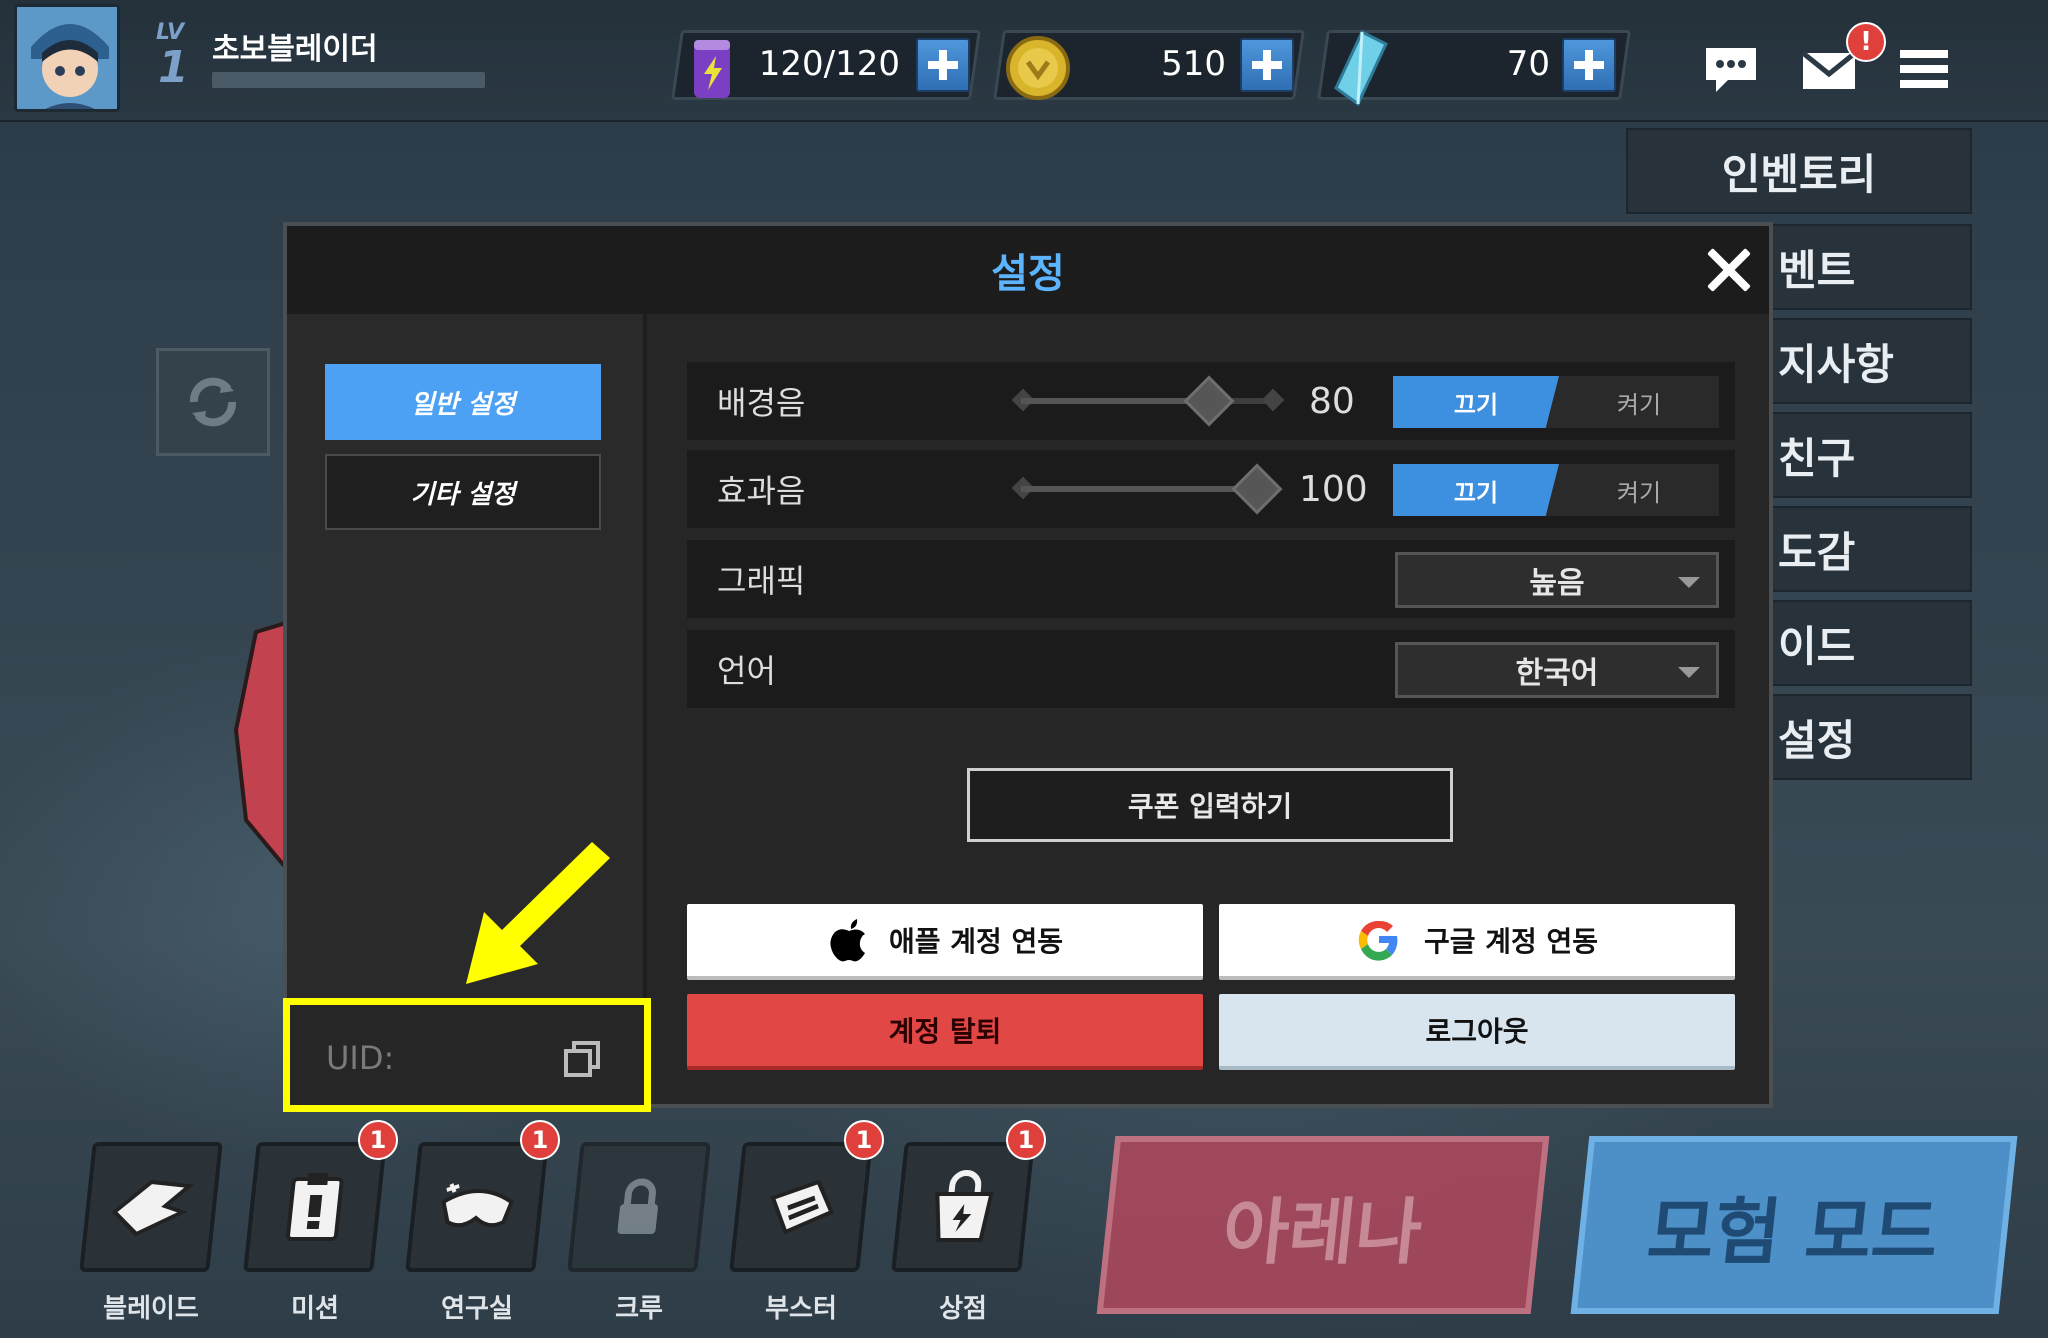  What do you see at coordinates (1267, 65) in the screenshot?
I see `gold-add-button` at bounding box center [1267, 65].